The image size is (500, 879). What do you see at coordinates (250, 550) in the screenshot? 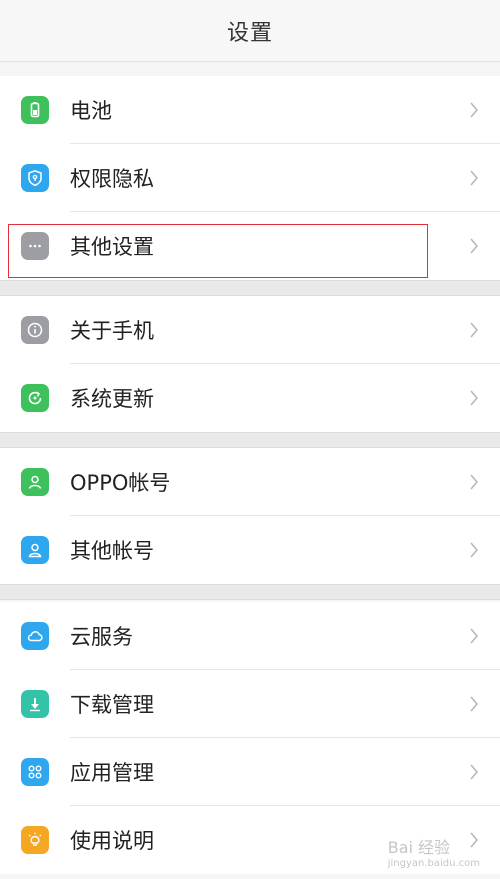
I see `settings-item-other-accounts: 其他帐号` at bounding box center [250, 550].